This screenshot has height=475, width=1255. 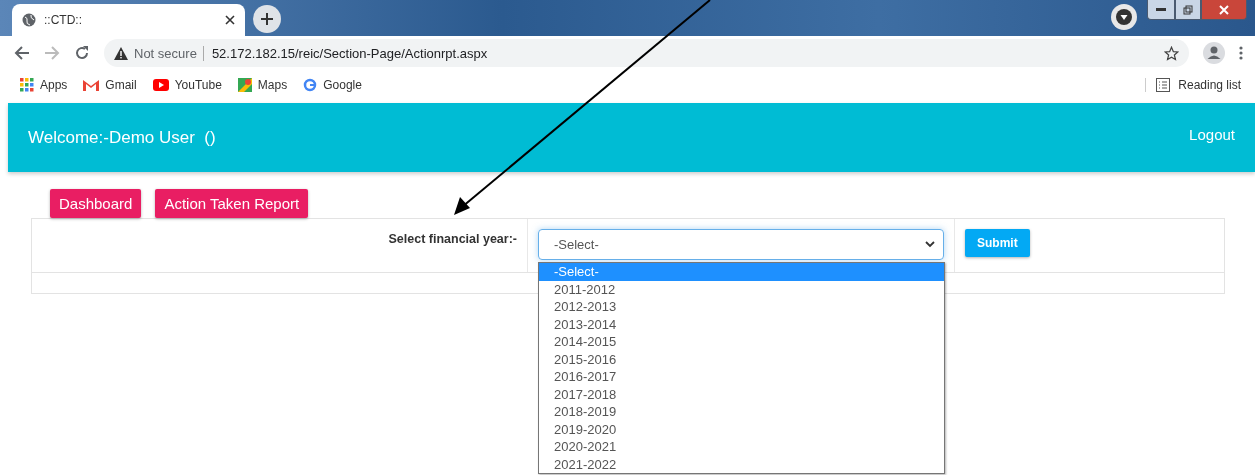 I want to click on close-window-button, so click(x=1224, y=10).